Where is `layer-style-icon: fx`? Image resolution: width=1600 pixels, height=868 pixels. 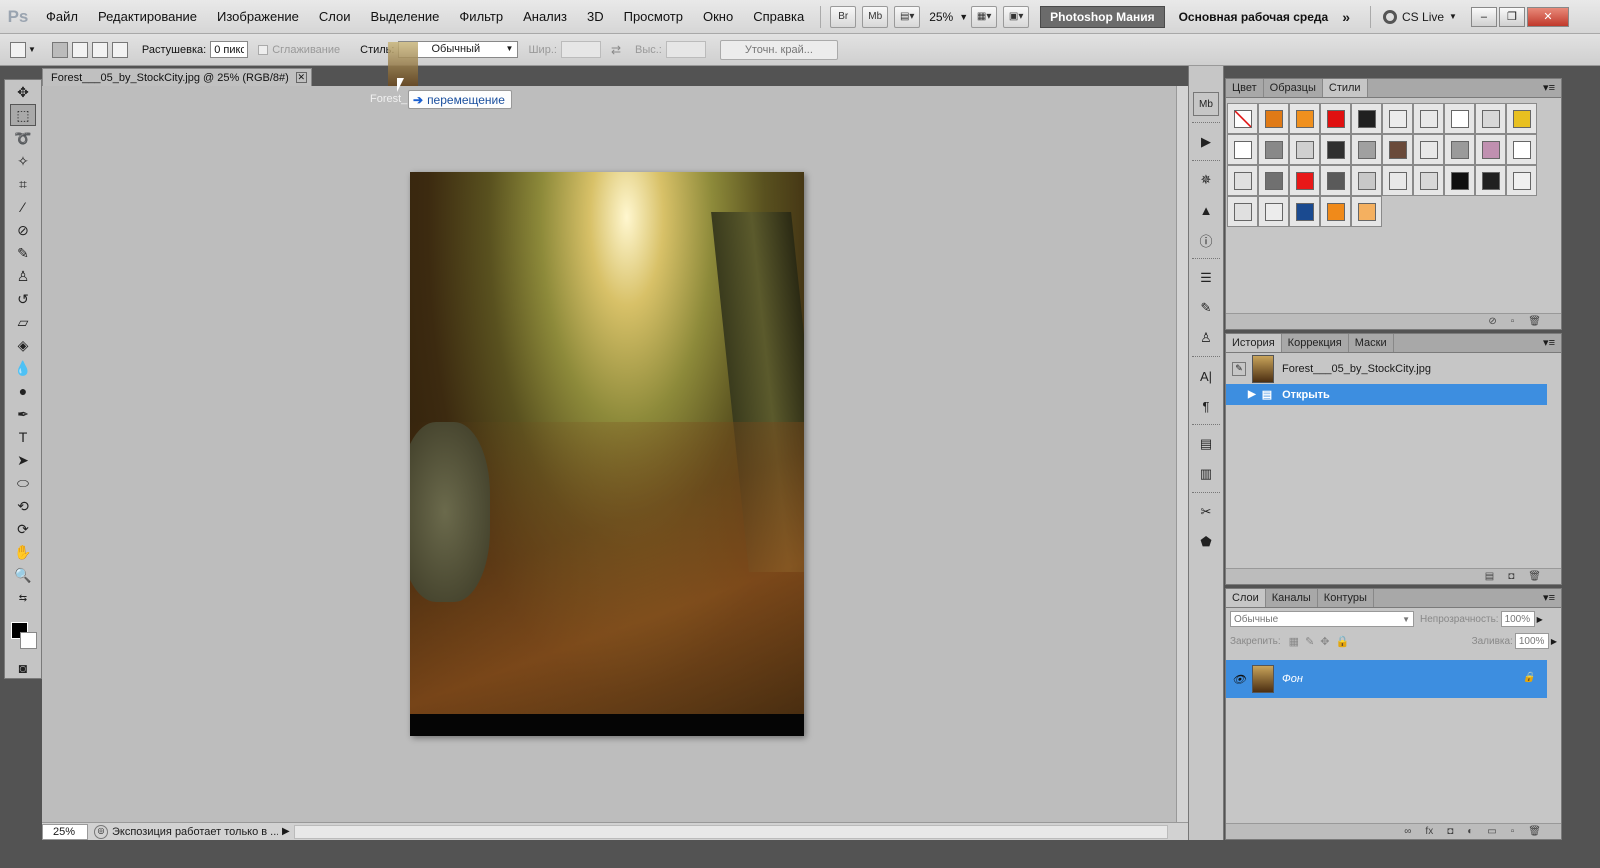 layer-style-icon: fx is located at coordinates (1429, 831).